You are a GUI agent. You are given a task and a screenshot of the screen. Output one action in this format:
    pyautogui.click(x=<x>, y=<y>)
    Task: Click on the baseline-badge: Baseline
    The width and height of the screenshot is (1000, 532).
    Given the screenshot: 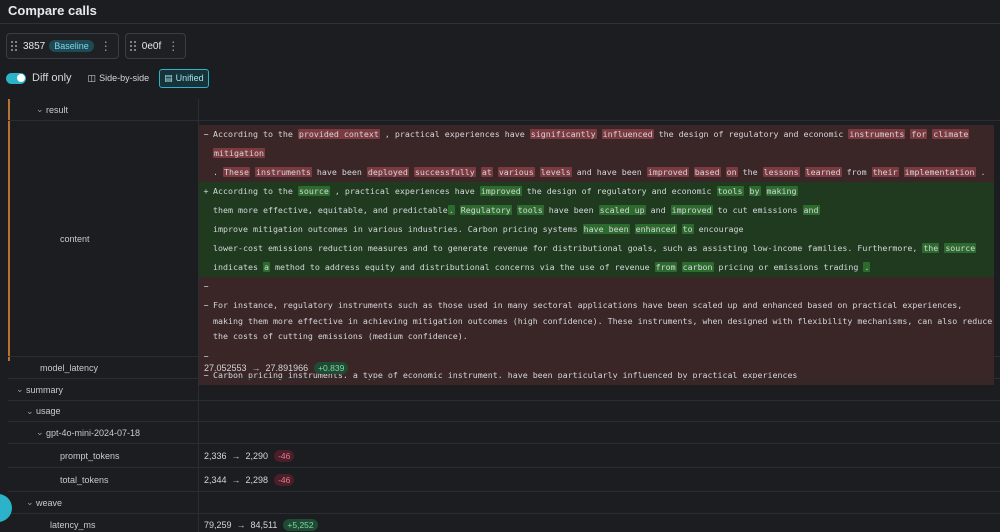 What is the action you would take?
    pyautogui.click(x=71, y=46)
    